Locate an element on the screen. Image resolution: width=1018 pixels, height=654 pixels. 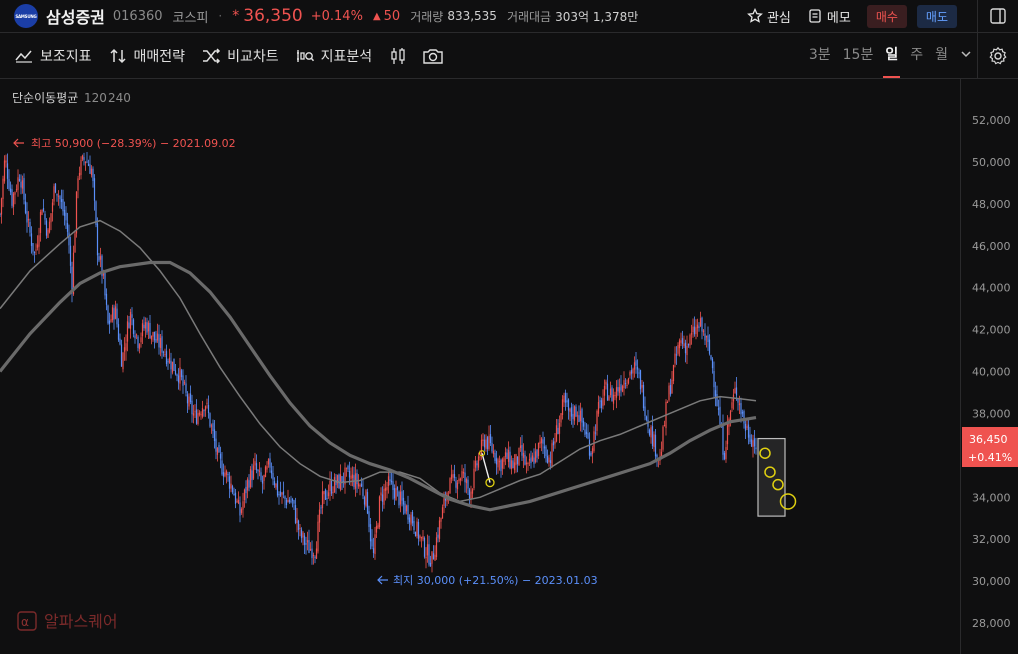
strategy-button: 매매전략 is located at coordinates (146, 56).